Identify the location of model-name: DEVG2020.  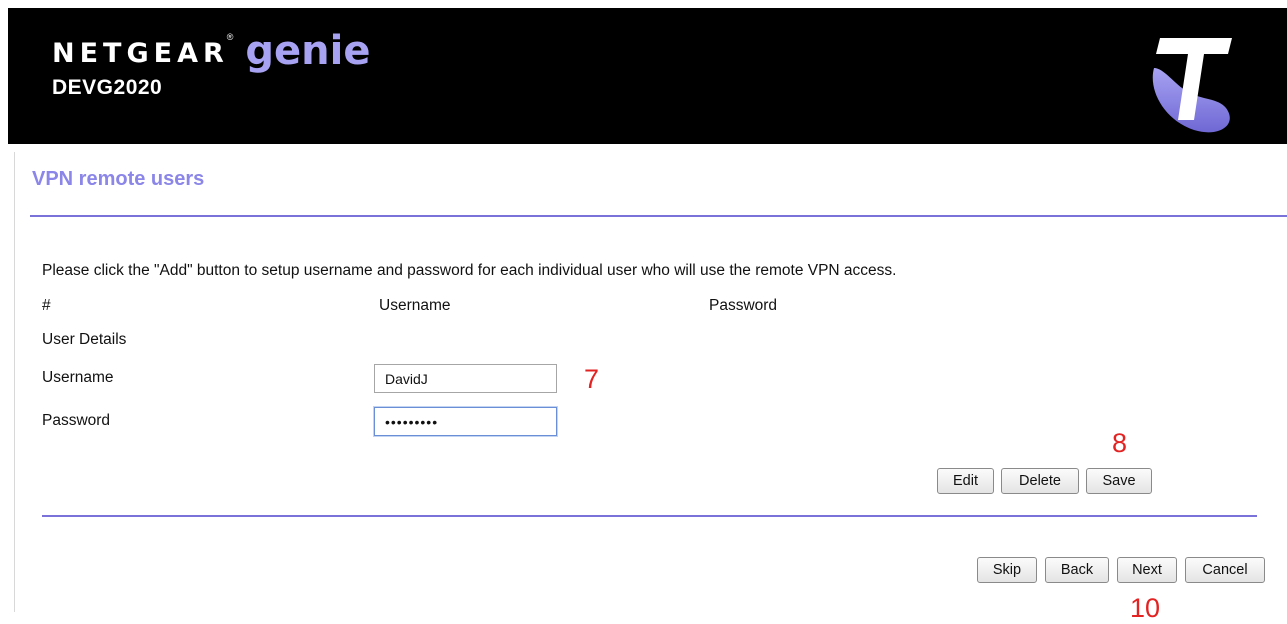
(107, 87).